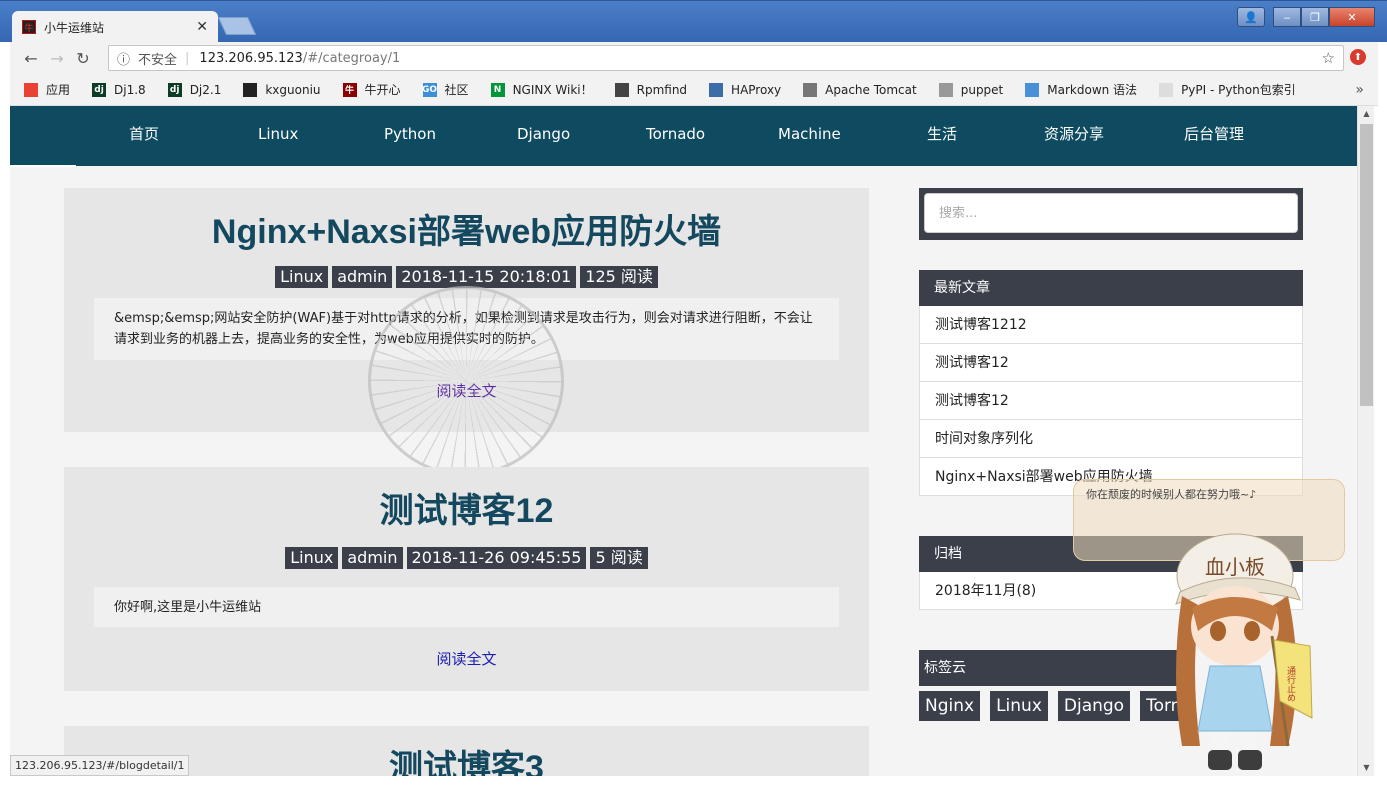 The width and height of the screenshot is (1387, 789). I want to click on scroll-down-arrow-icon: ▼, so click(1366, 768).